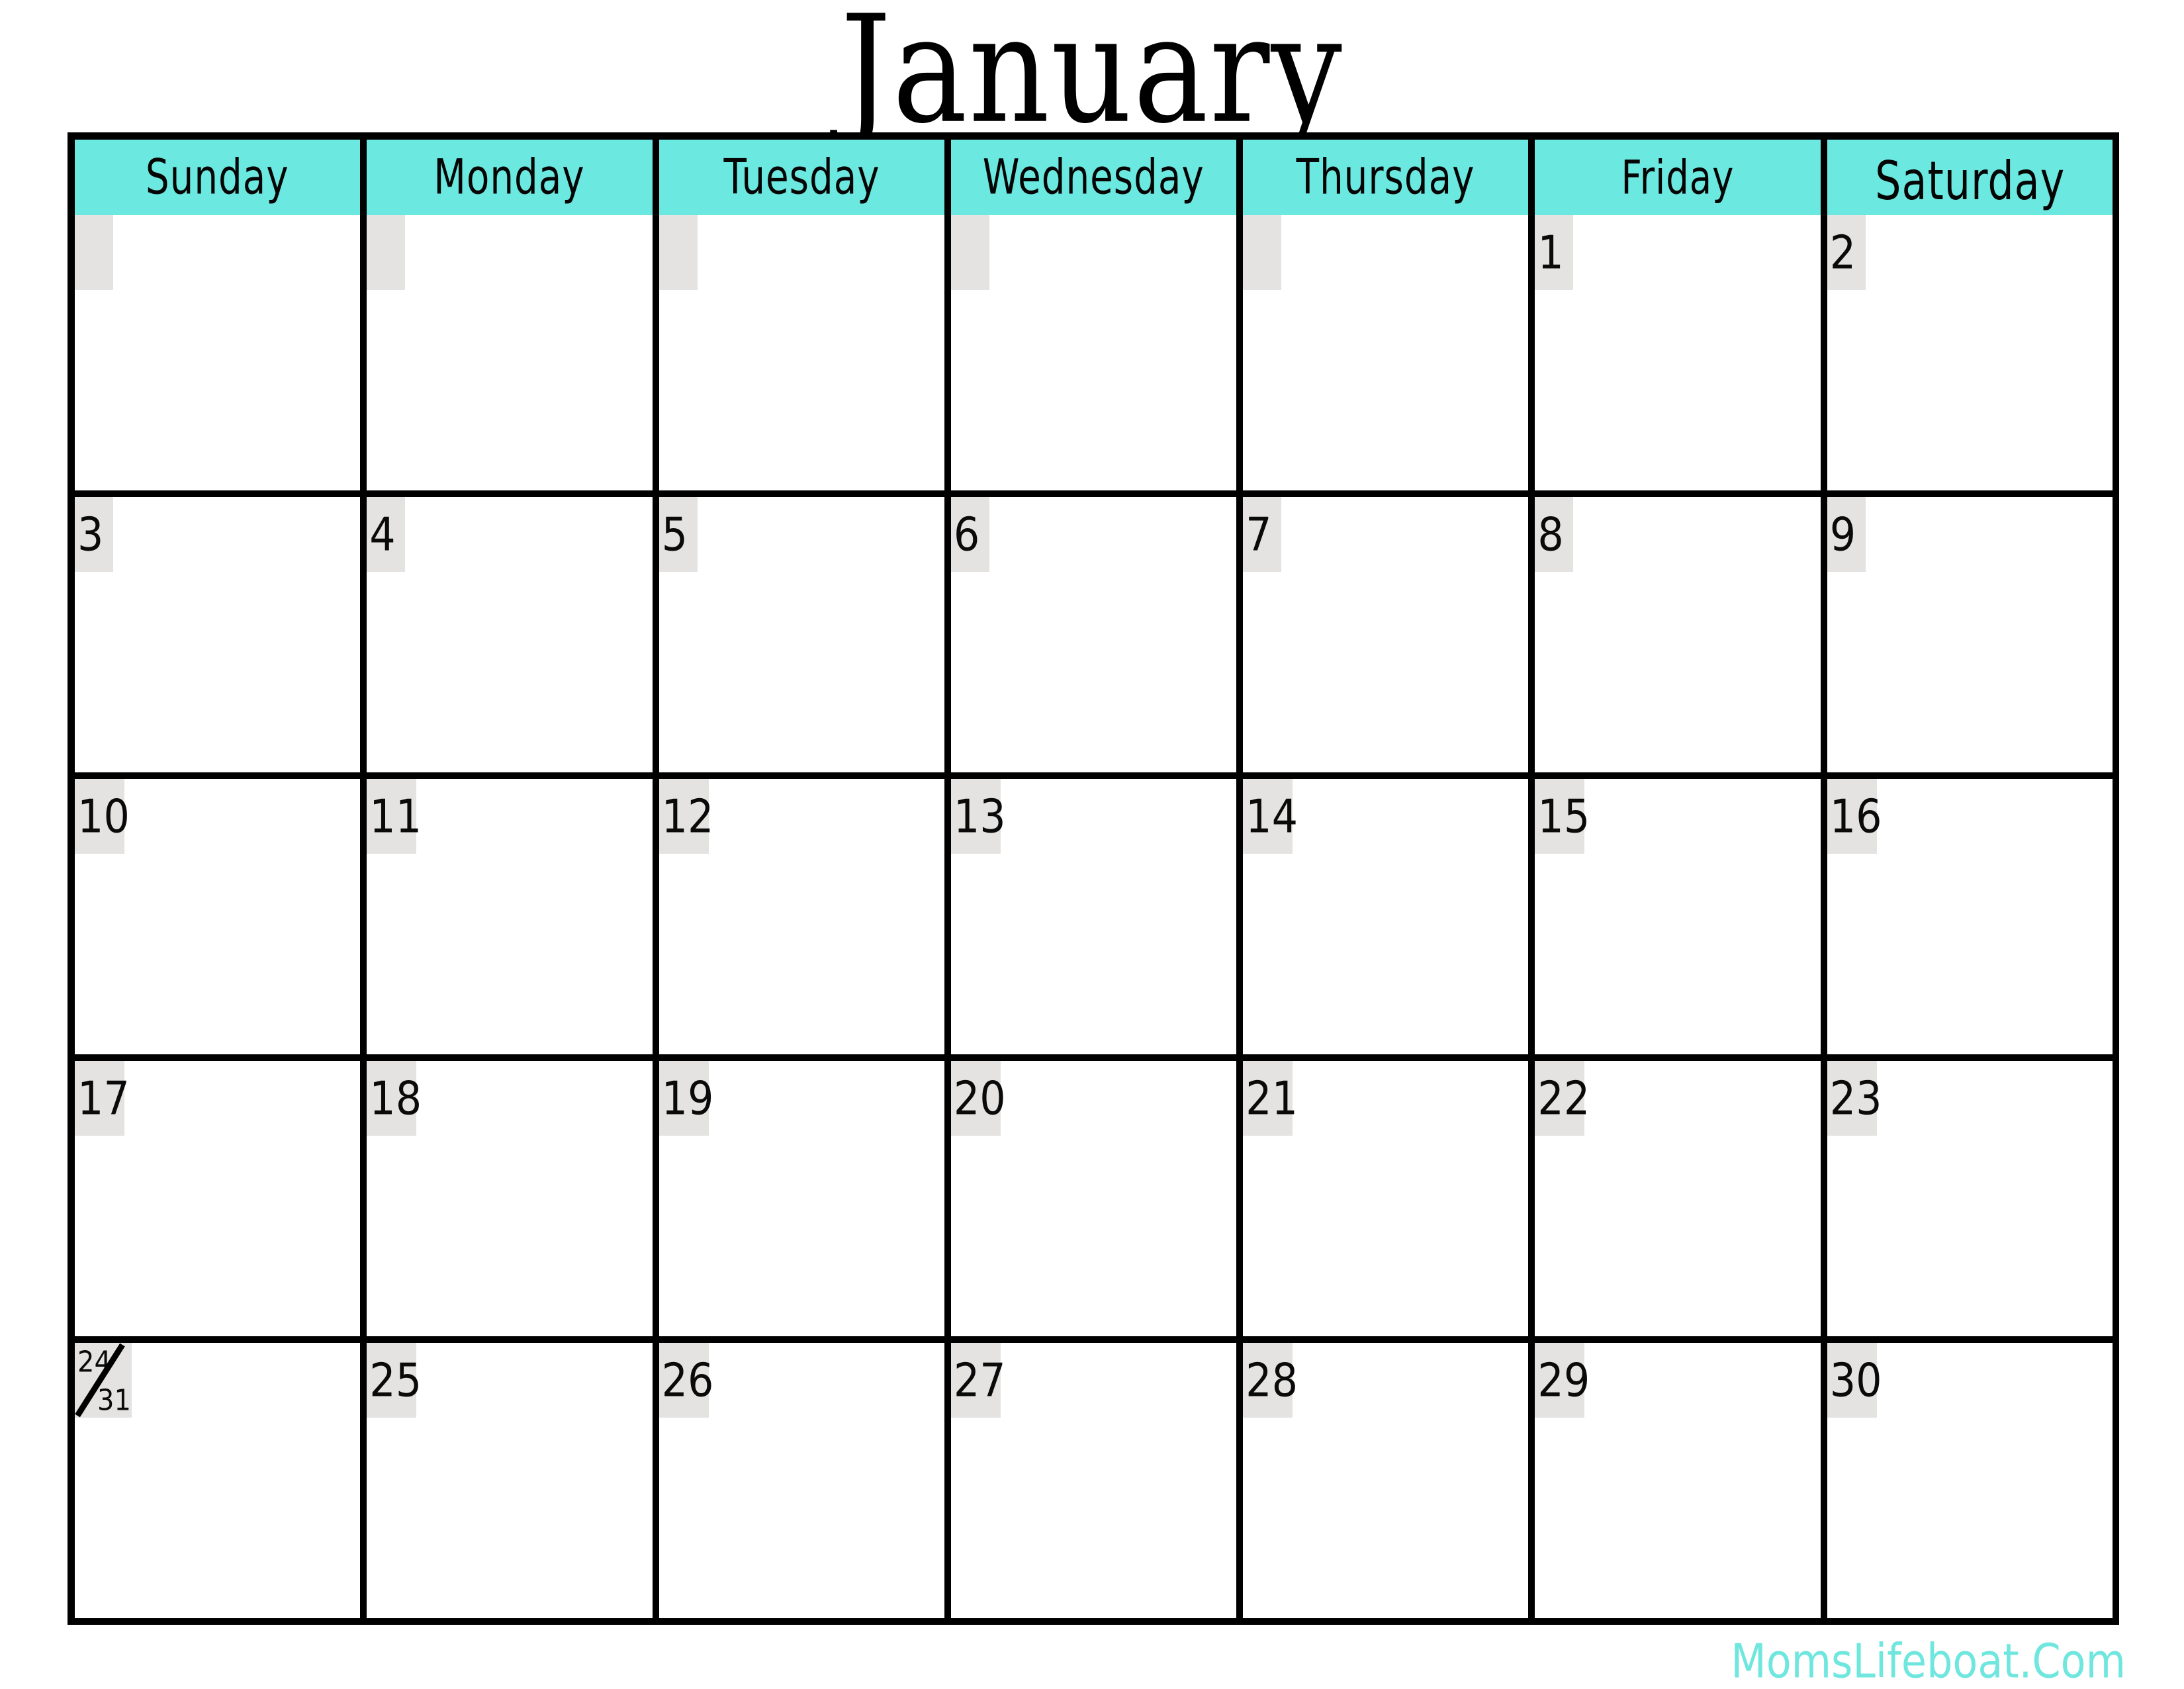 The height and width of the screenshot is (1689, 2184). What do you see at coordinates (509, 177) in the screenshot?
I see `weekday-label: Monday` at bounding box center [509, 177].